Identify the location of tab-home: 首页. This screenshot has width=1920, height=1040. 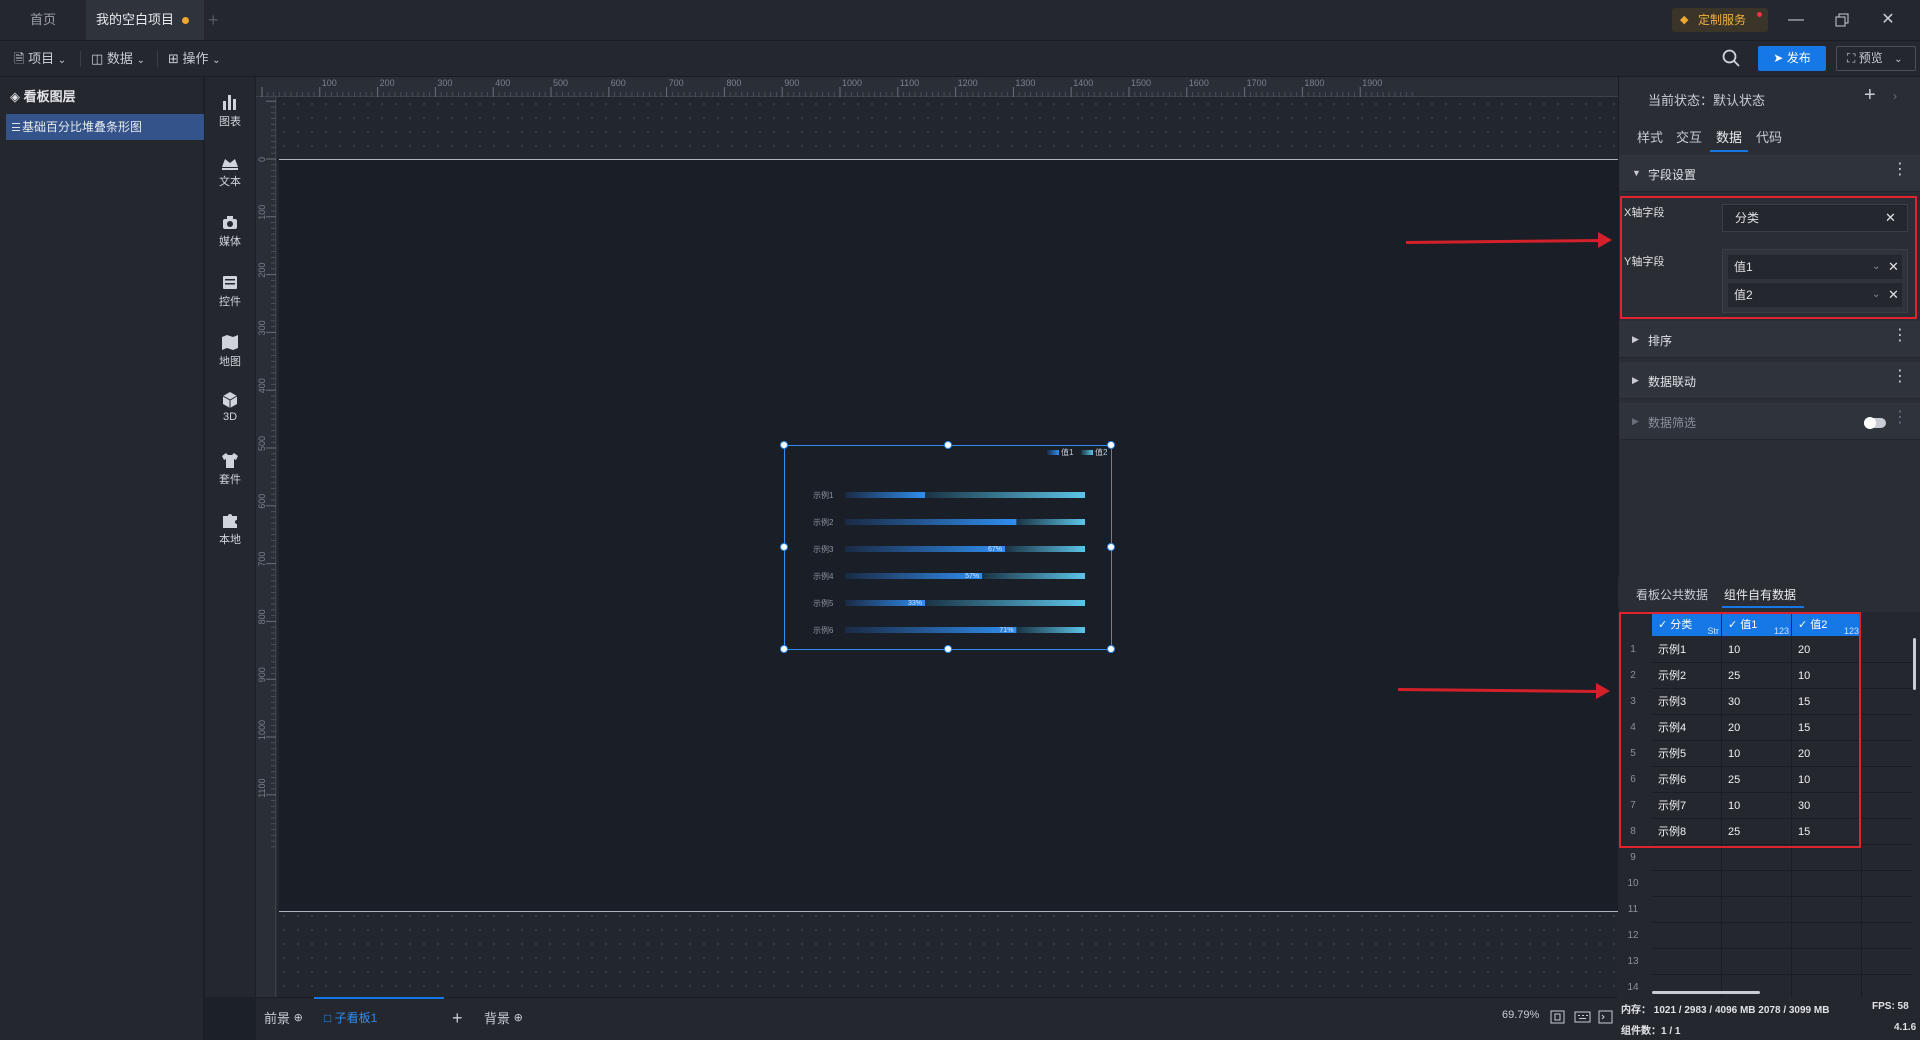
(43, 20).